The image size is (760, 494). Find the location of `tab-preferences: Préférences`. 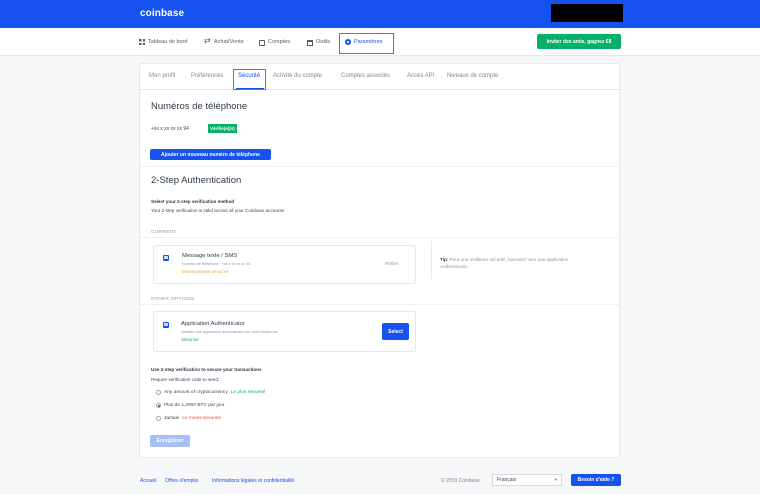

tab-preferences: Préférences is located at coordinates (207, 76).